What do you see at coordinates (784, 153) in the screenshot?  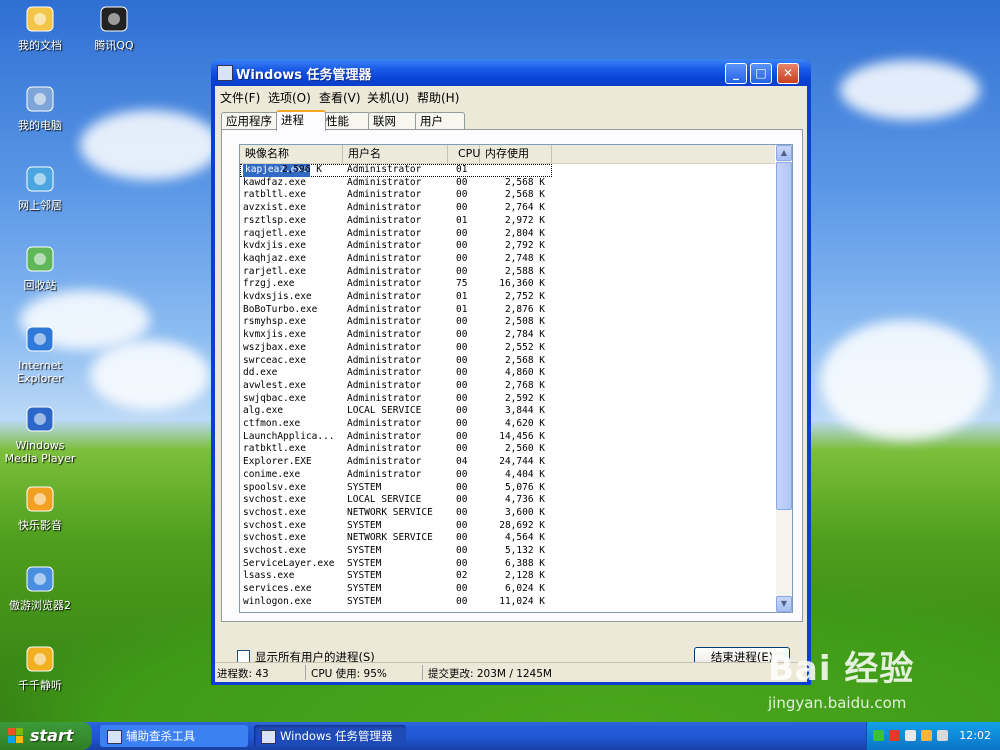 I see `scroll-up-button: ▲` at bounding box center [784, 153].